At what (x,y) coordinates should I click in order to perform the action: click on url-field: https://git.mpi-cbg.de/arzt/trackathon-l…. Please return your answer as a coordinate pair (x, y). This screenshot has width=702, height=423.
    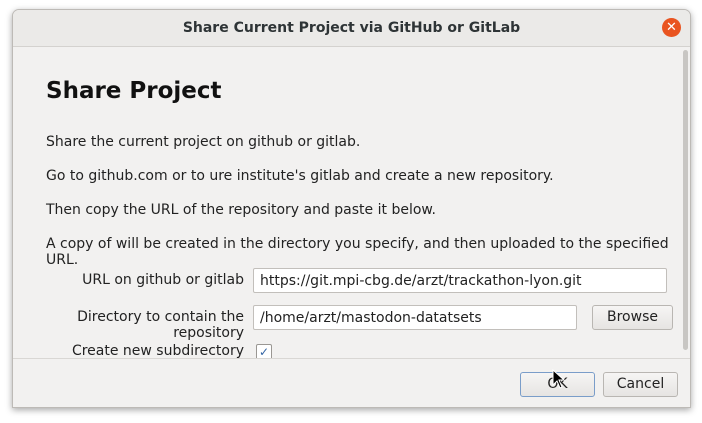
    Looking at the image, I should click on (460, 280).